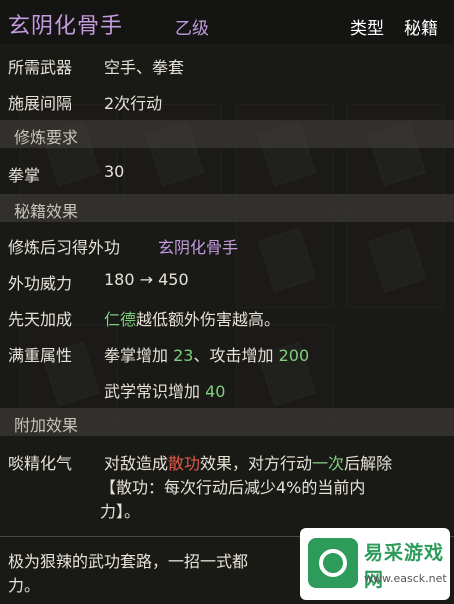  What do you see at coordinates (40, 355) in the screenshot?
I see `full-weight-label: 满重属性` at bounding box center [40, 355].